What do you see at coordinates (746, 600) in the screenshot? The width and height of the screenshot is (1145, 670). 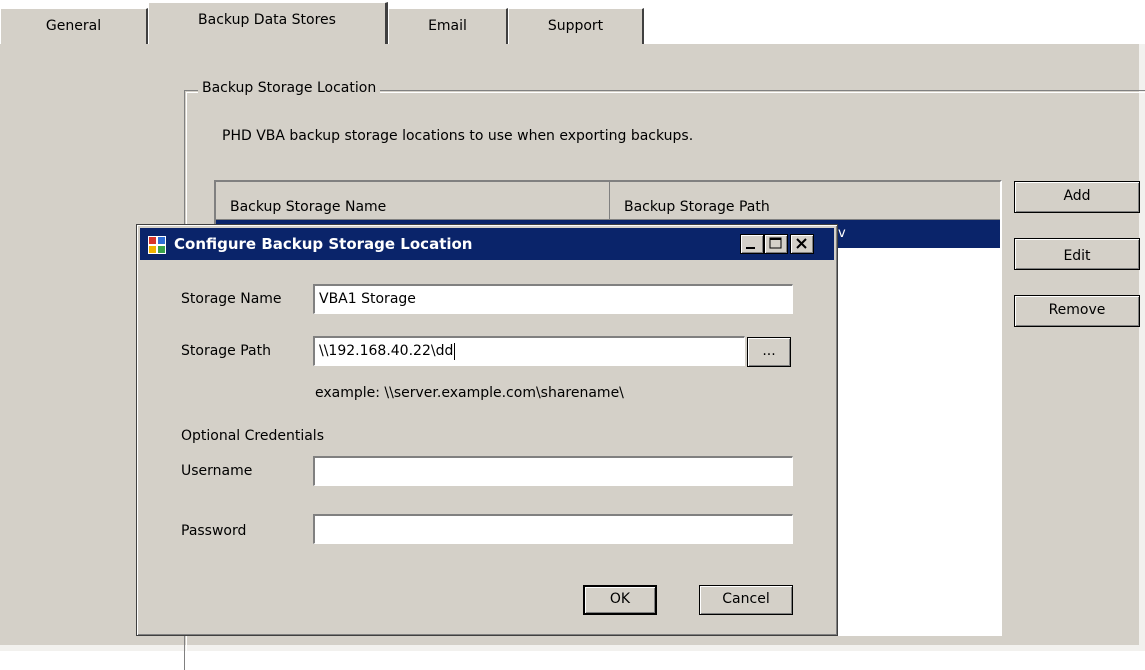 I see `cancel-button: Cancel` at bounding box center [746, 600].